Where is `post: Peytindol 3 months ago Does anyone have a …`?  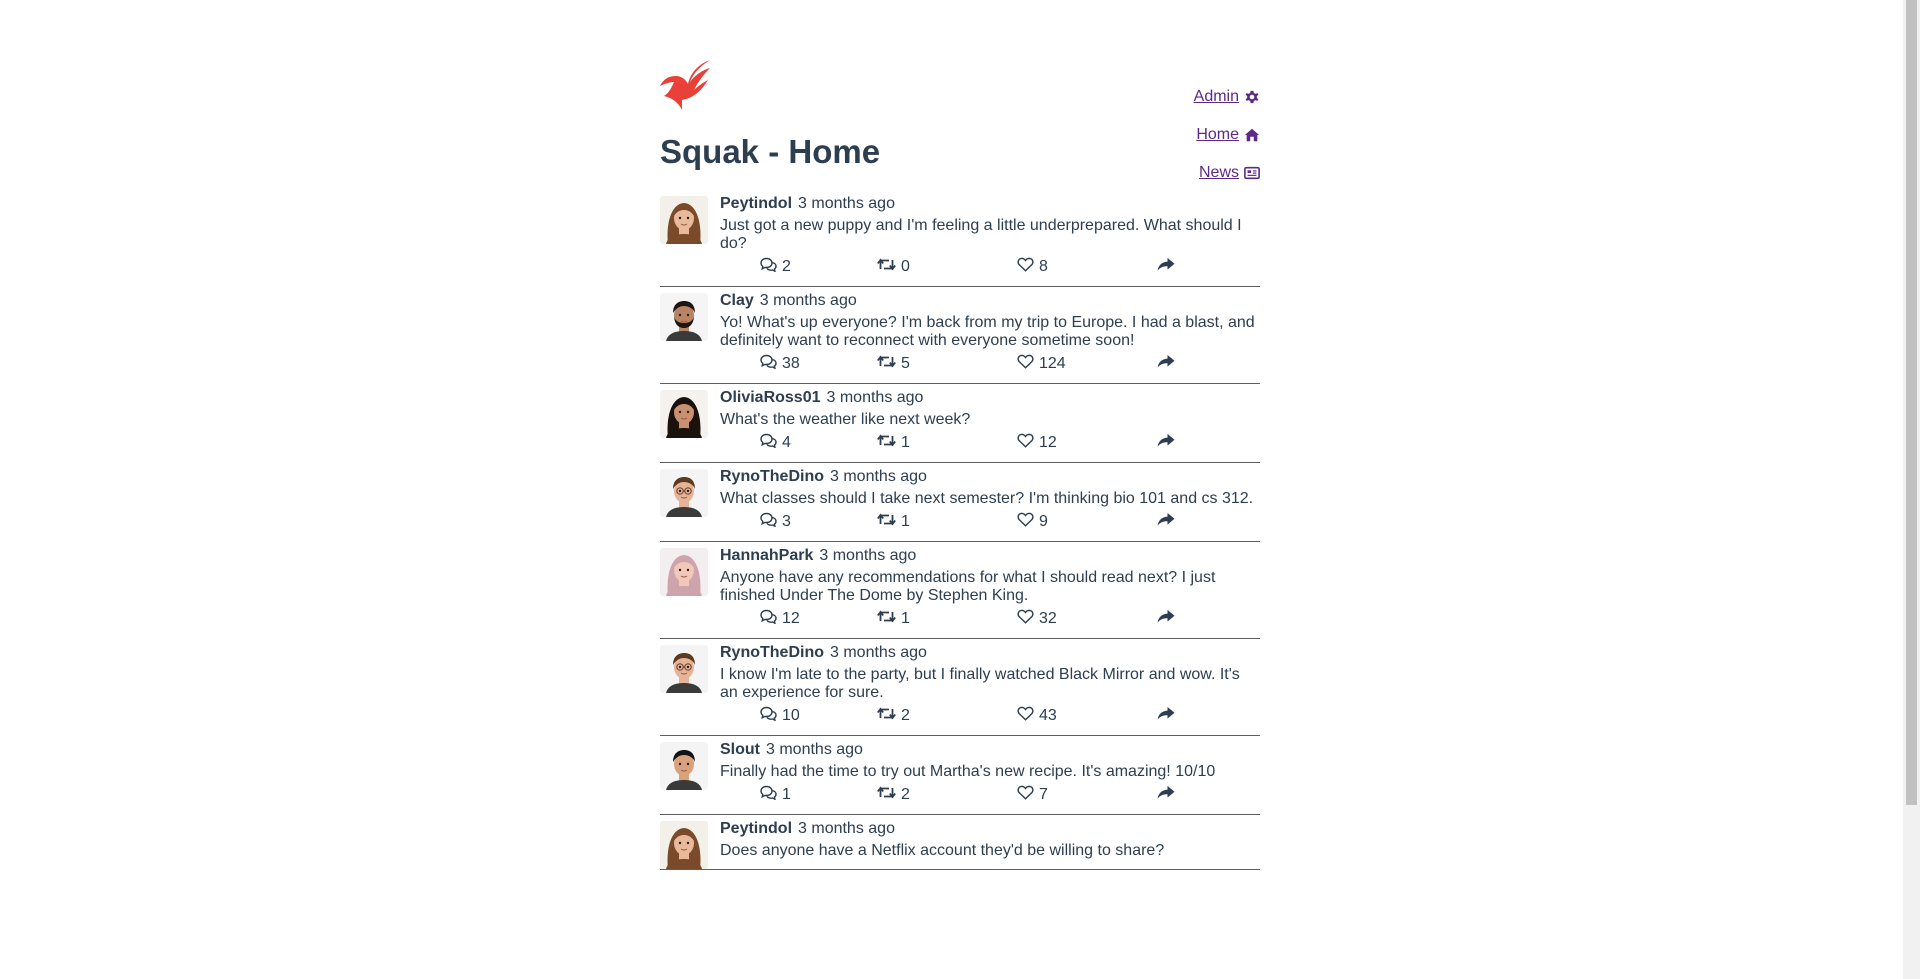 post: Peytindol 3 months ago Does anyone have a … is located at coordinates (960, 842).